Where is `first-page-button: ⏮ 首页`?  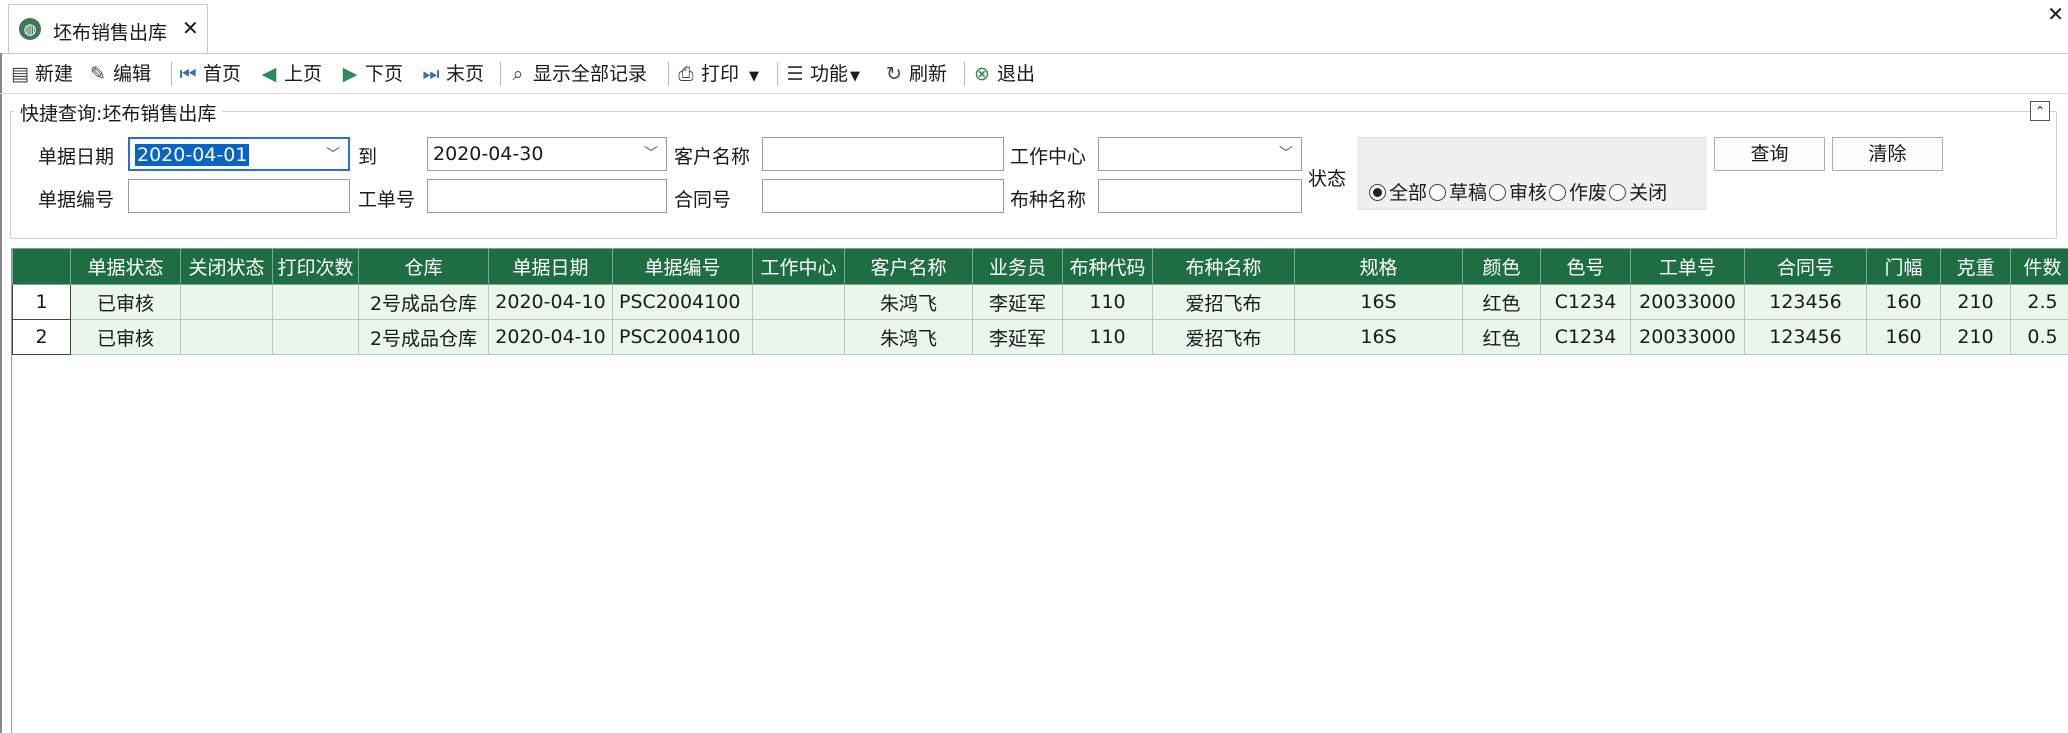 first-page-button: ⏮ 首页 is located at coordinates (209, 74).